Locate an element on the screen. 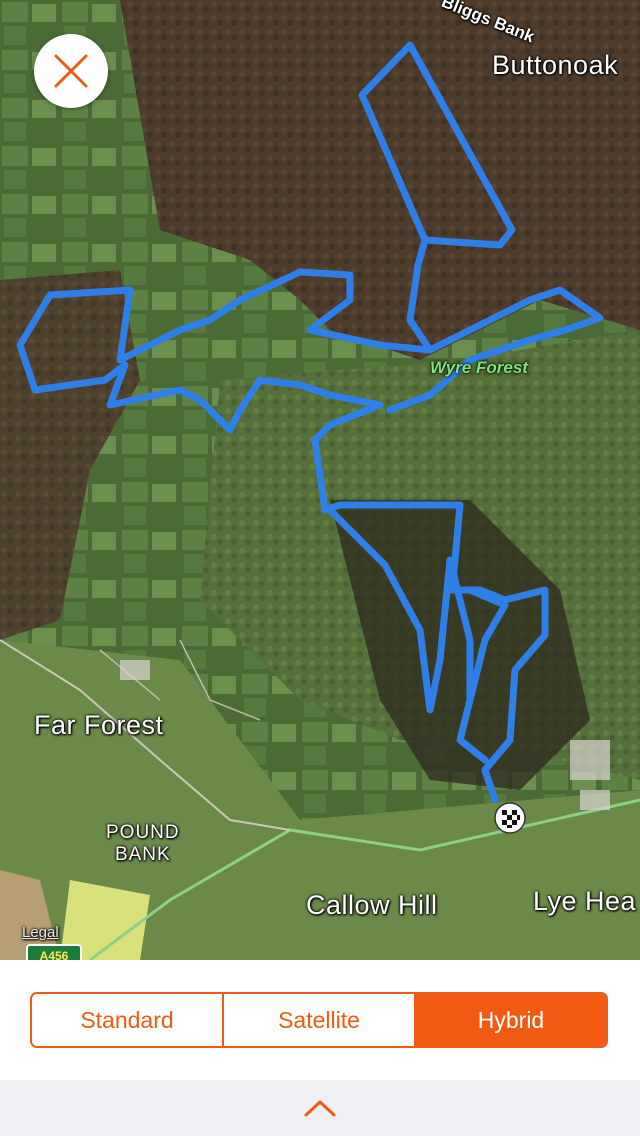  road-shield-a456: A456 is located at coordinates (54, 952).